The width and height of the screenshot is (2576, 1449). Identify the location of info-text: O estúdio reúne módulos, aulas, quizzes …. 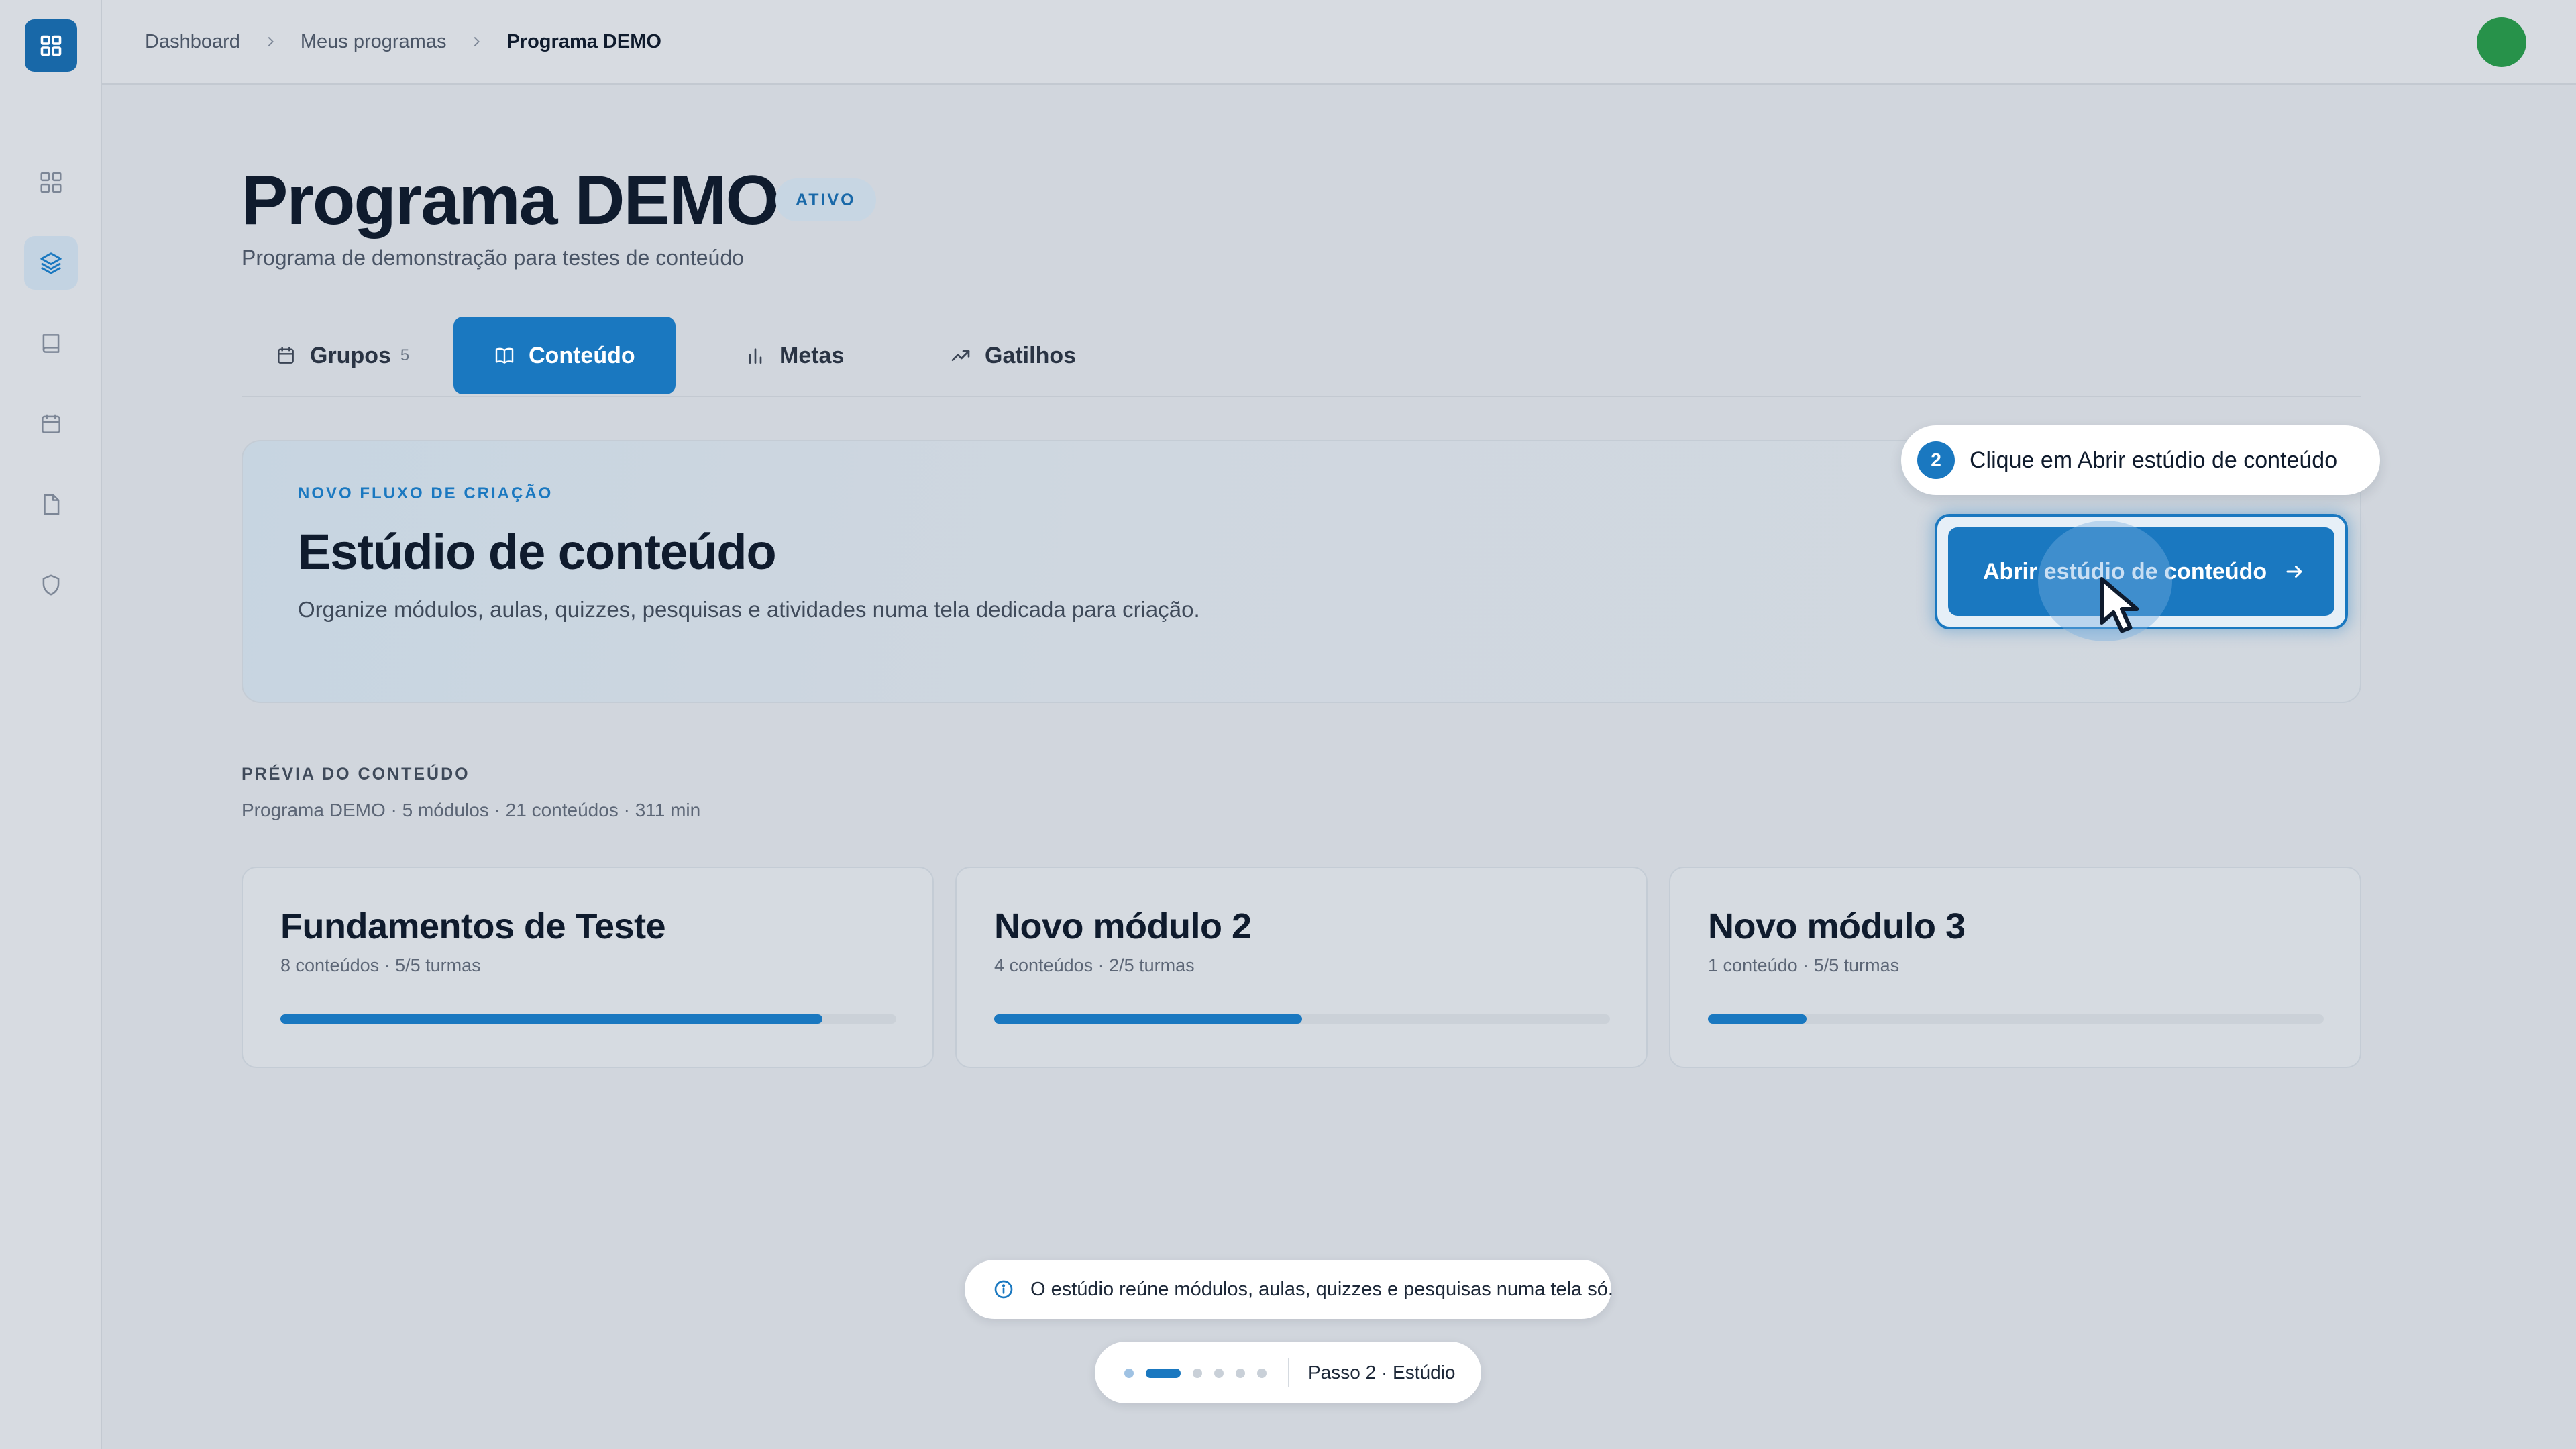
(1321, 1289).